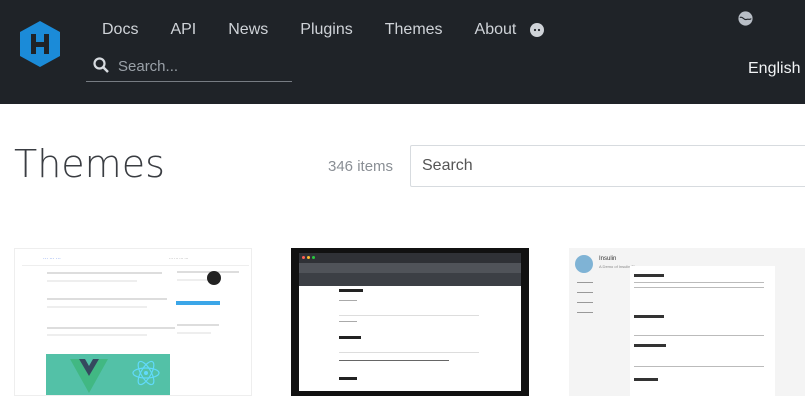 Image resolution: width=805 pixels, height=400 pixels. I want to click on theme-card-3-title: Insulin, so click(608, 259).